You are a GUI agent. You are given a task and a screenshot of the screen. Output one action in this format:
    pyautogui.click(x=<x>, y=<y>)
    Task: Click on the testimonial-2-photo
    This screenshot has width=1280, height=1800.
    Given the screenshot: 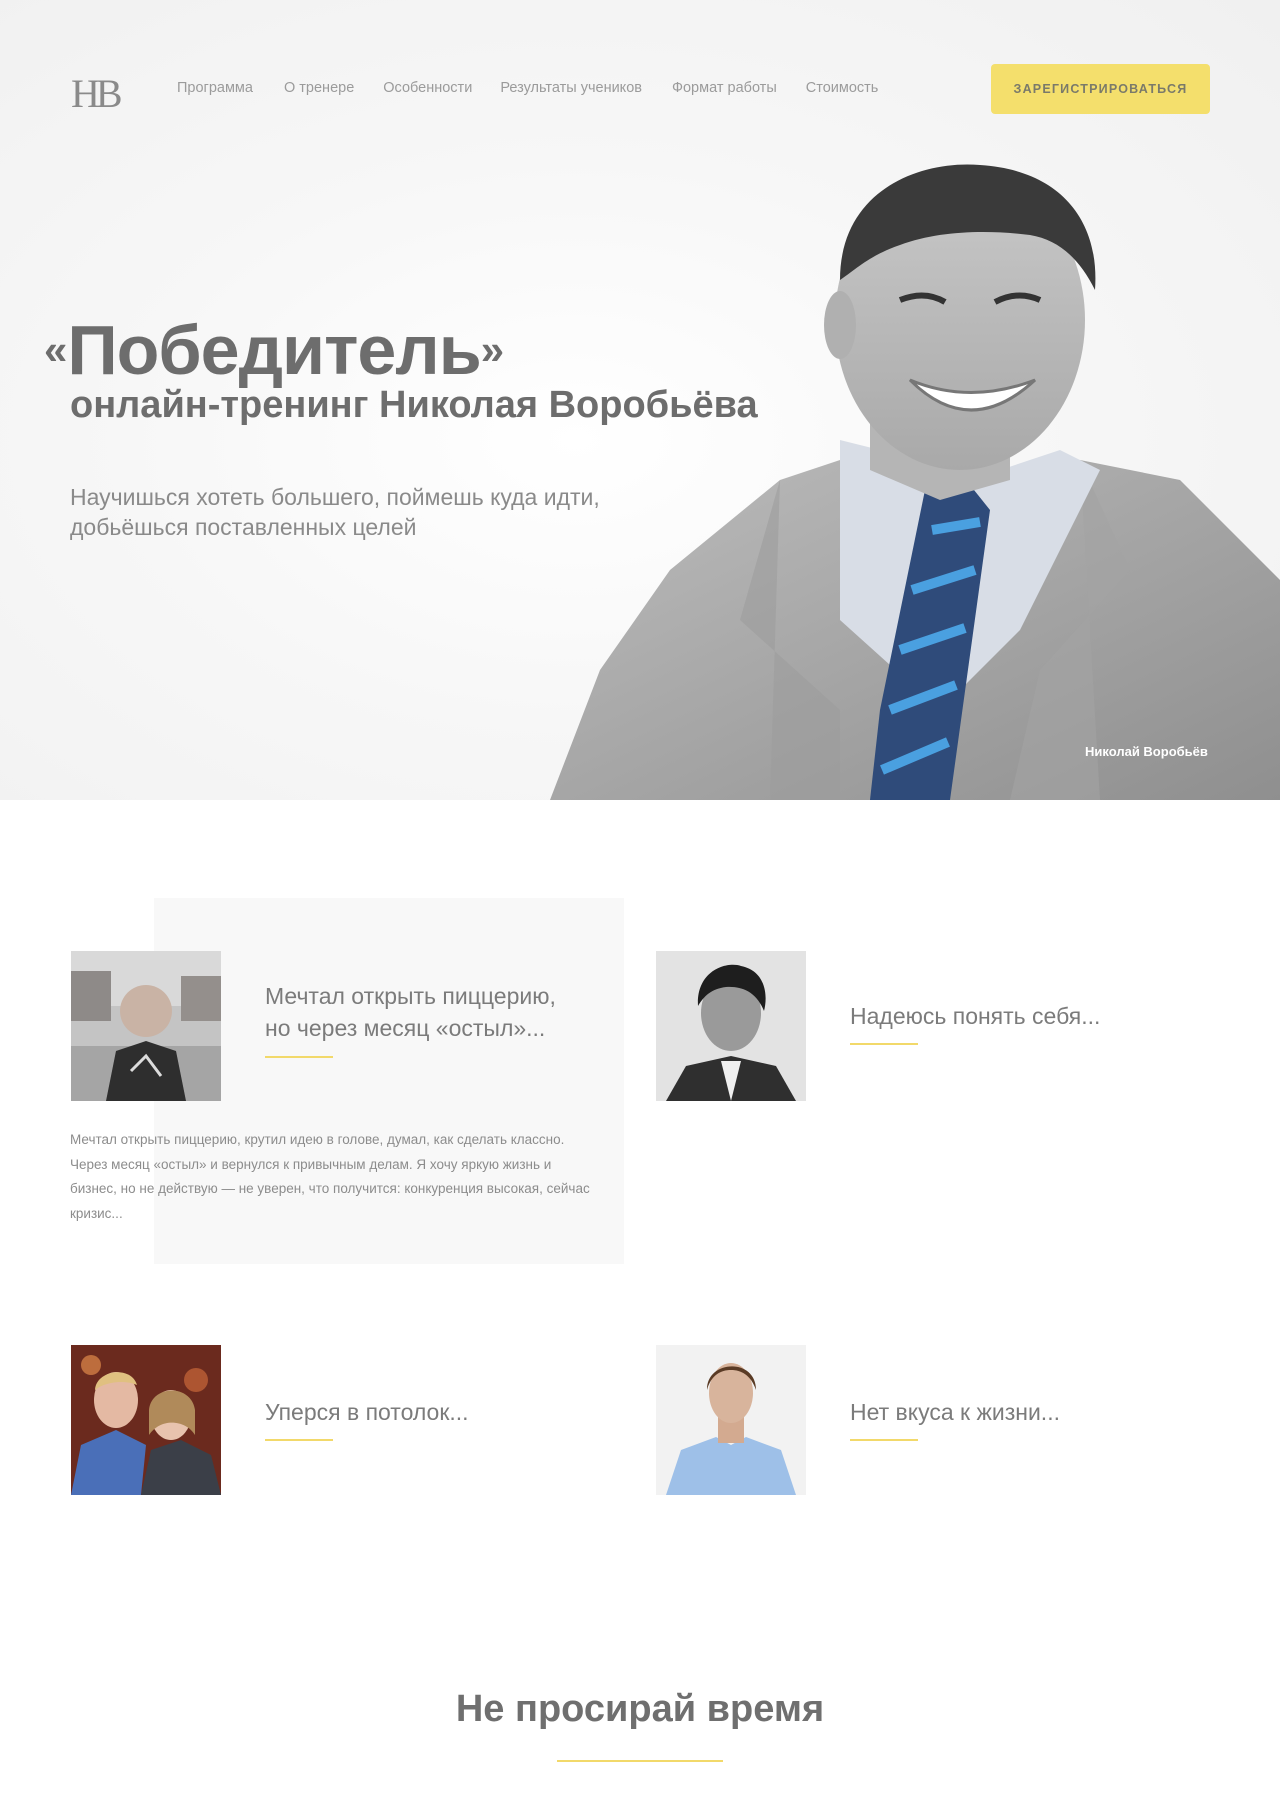 What is the action you would take?
    pyautogui.click(x=731, y=1026)
    